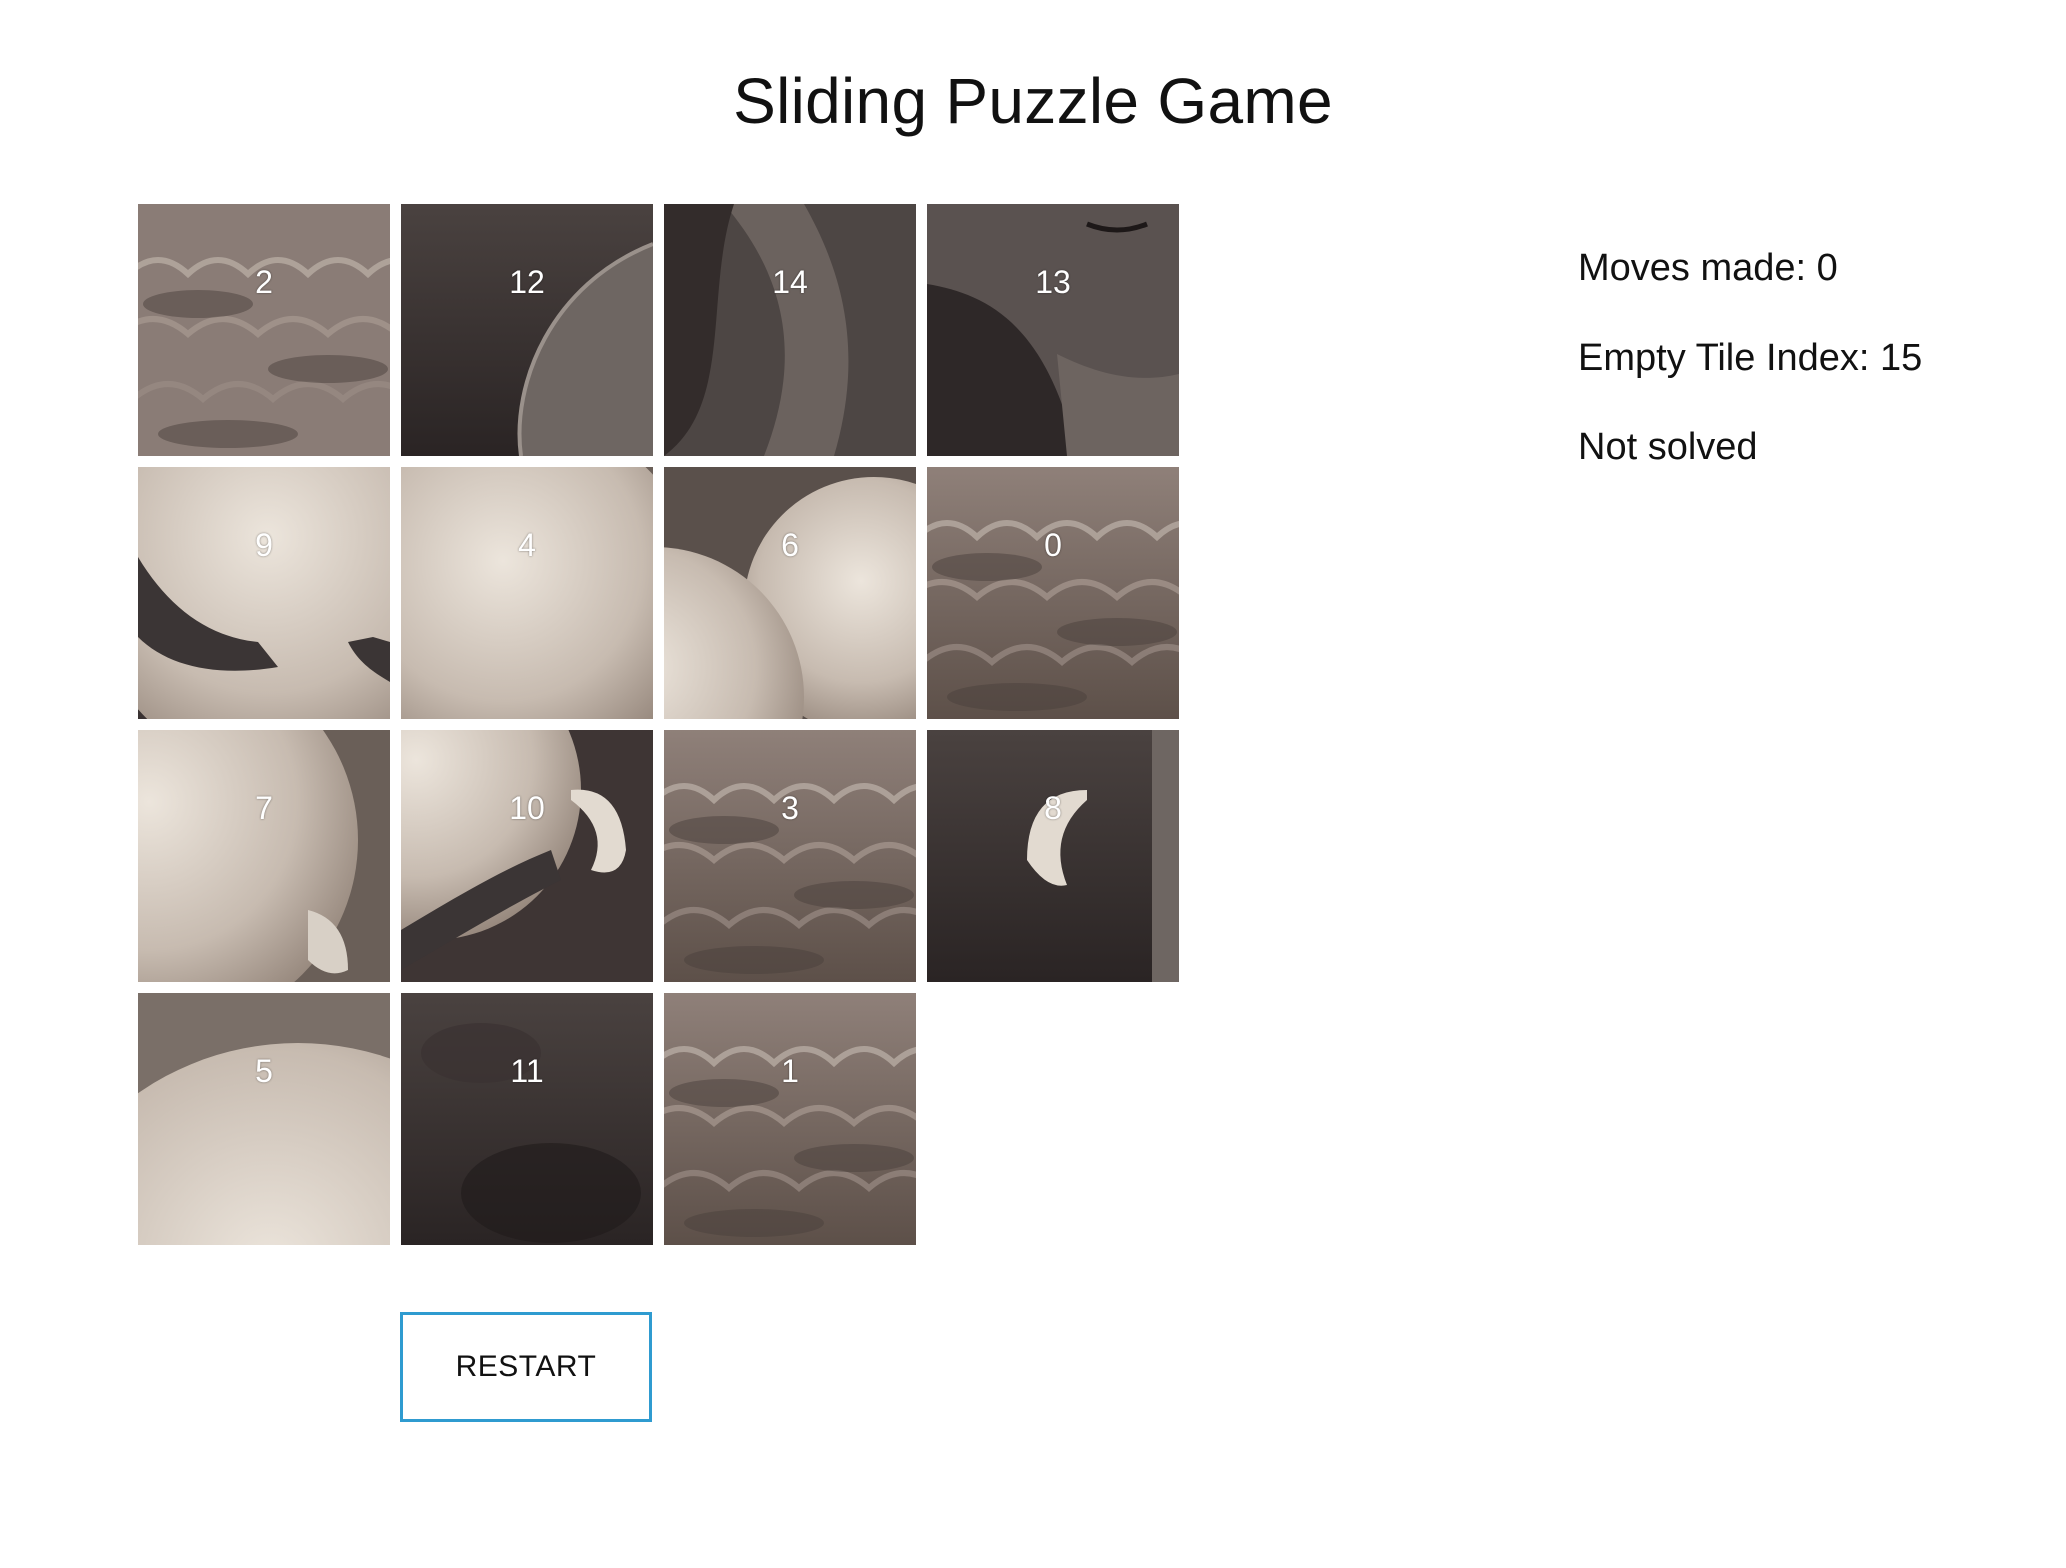 Image resolution: width=2066 pixels, height=1568 pixels. I want to click on puzzle-tile-3: 3, so click(790, 856).